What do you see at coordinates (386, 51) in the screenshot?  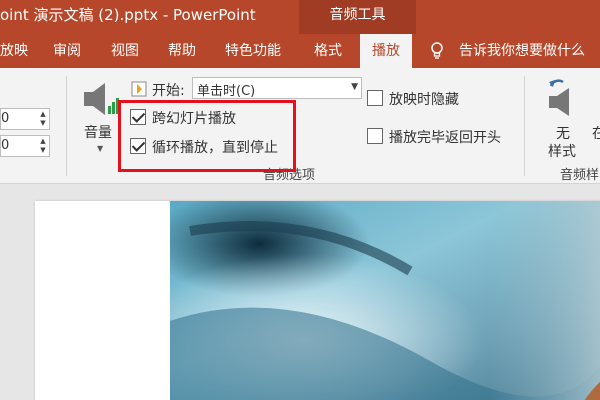 I see `tab-playback: 播放` at bounding box center [386, 51].